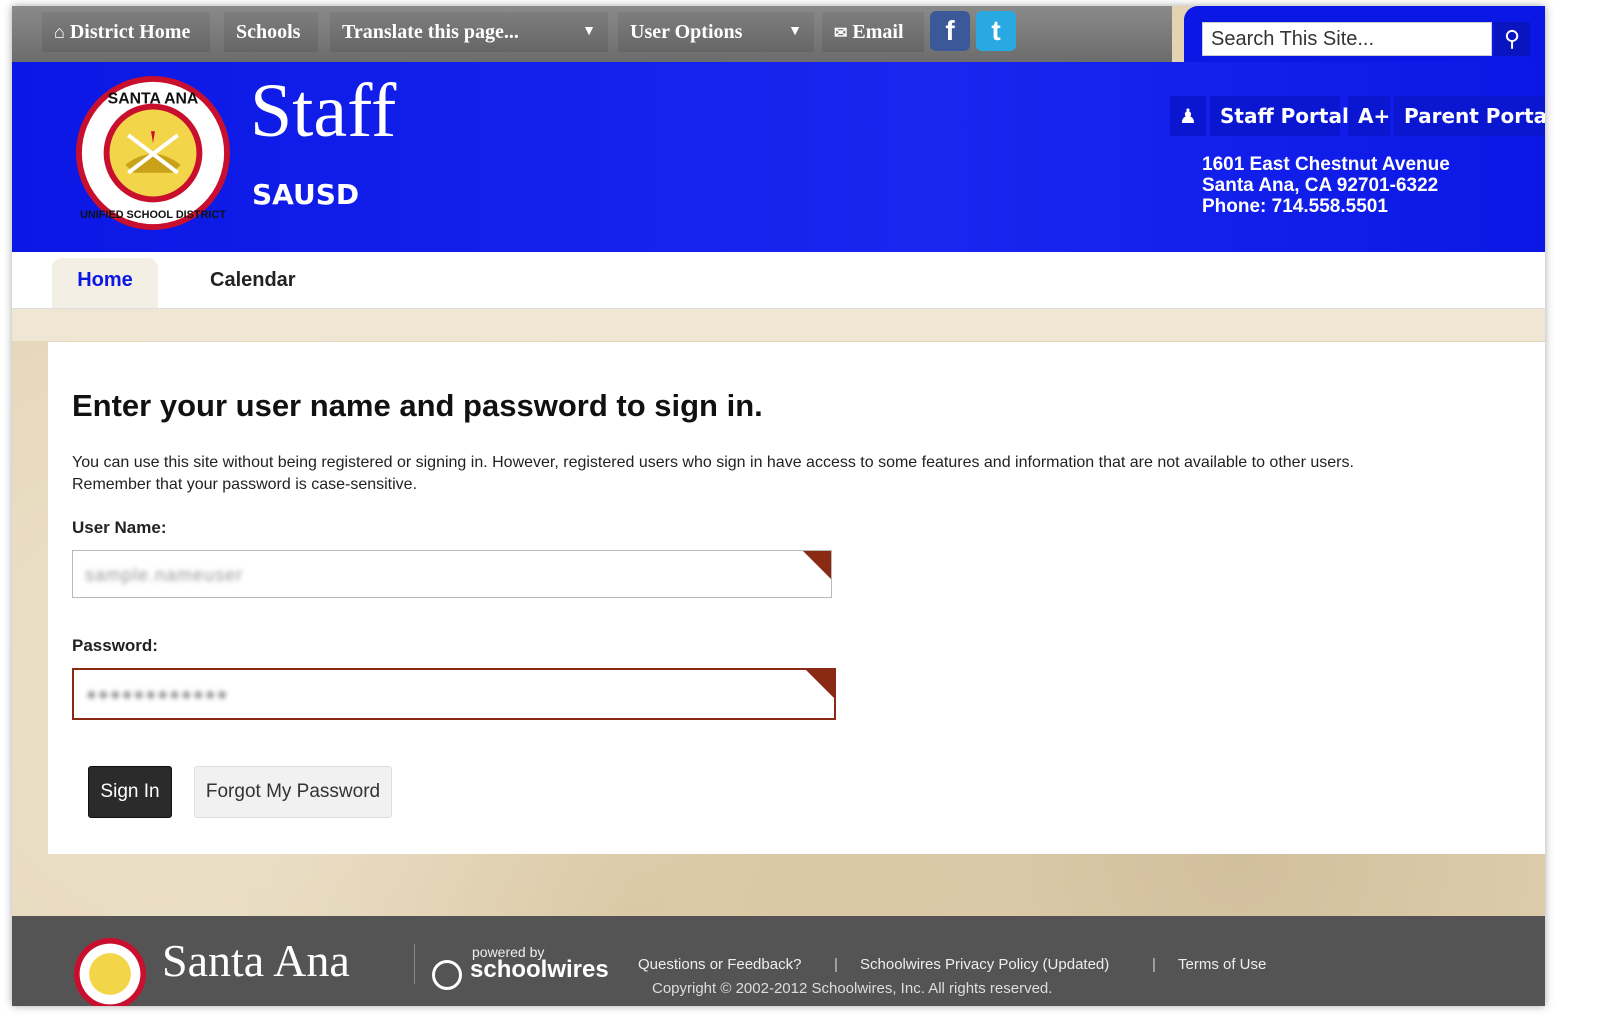  What do you see at coordinates (841, 33) in the screenshot?
I see `email-icon: ✉` at bounding box center [841, 33].